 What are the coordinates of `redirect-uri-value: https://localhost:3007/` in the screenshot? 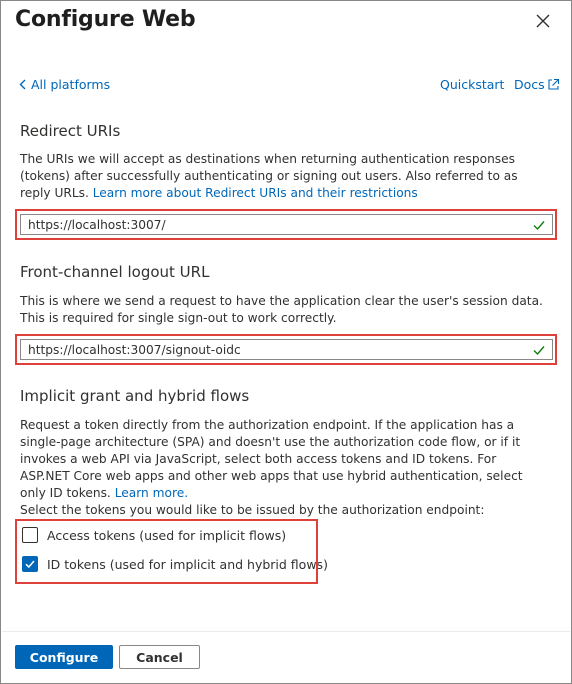 It's located at (97, 224).